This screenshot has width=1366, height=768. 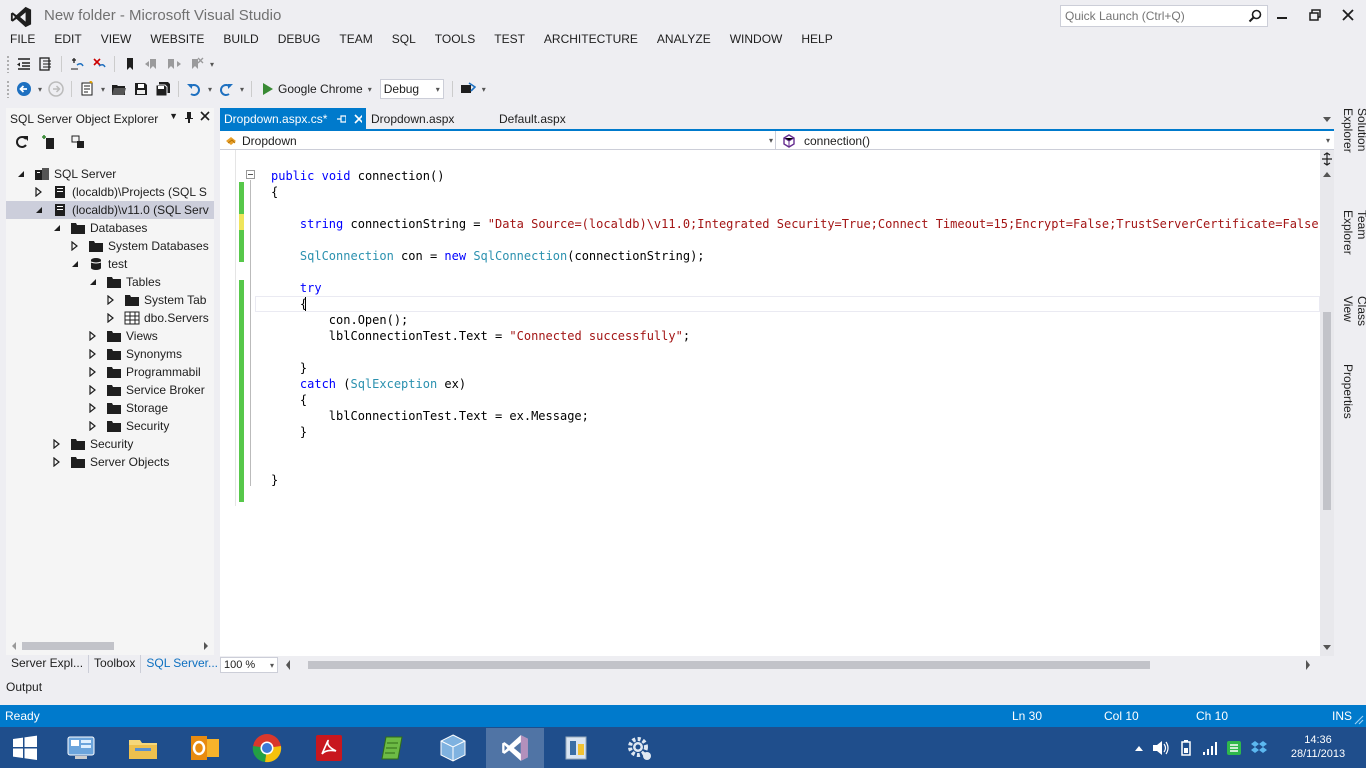 What do you see at coordinates (22, 142) in the screenshot?
I see `refresh-icon` at bounding box center [22, 142].